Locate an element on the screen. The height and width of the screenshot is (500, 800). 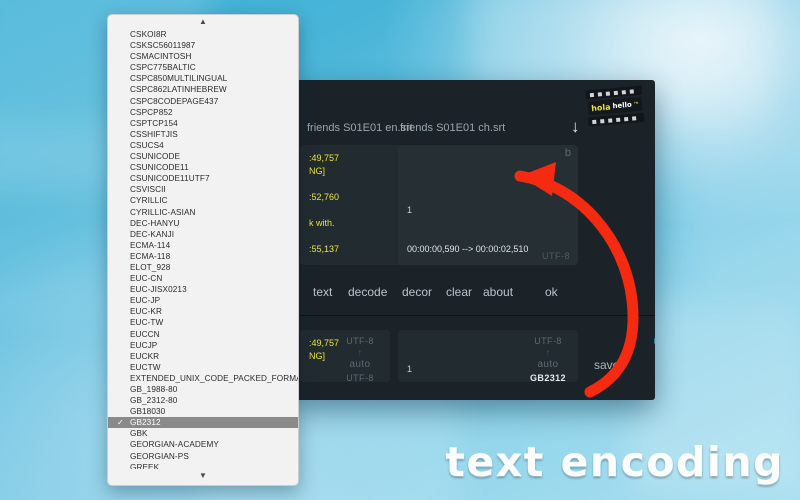
encoding-option-label: ECMA-114 is located at coordinates (150, 245).